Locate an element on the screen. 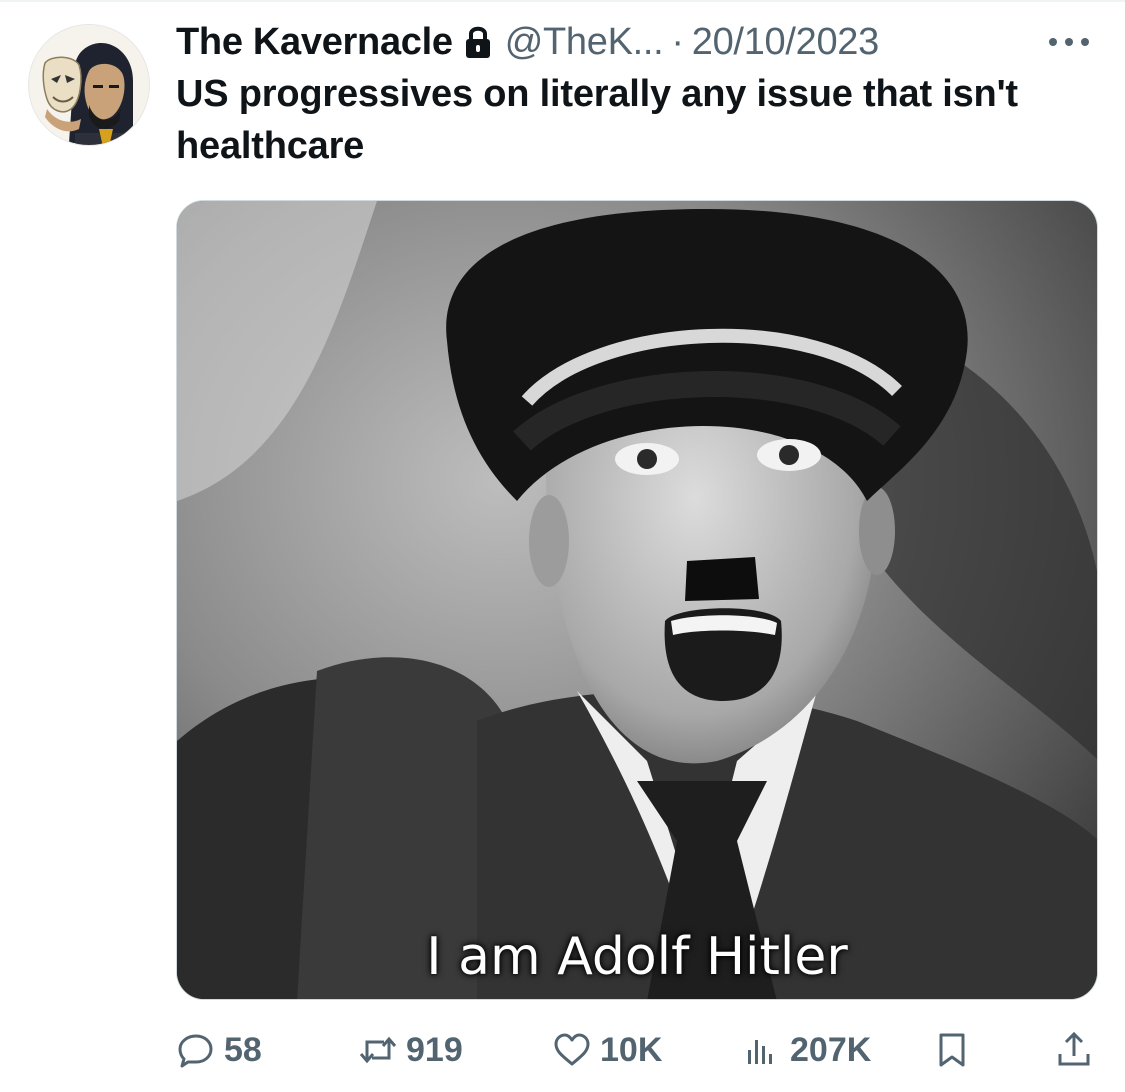  views-button: 207K is located at coordinates (806, 1050).